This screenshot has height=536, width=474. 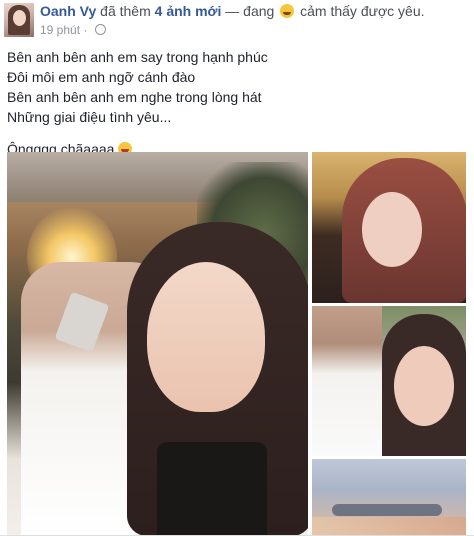 I want to click on photo-top-face, so click(x=392, y=229).